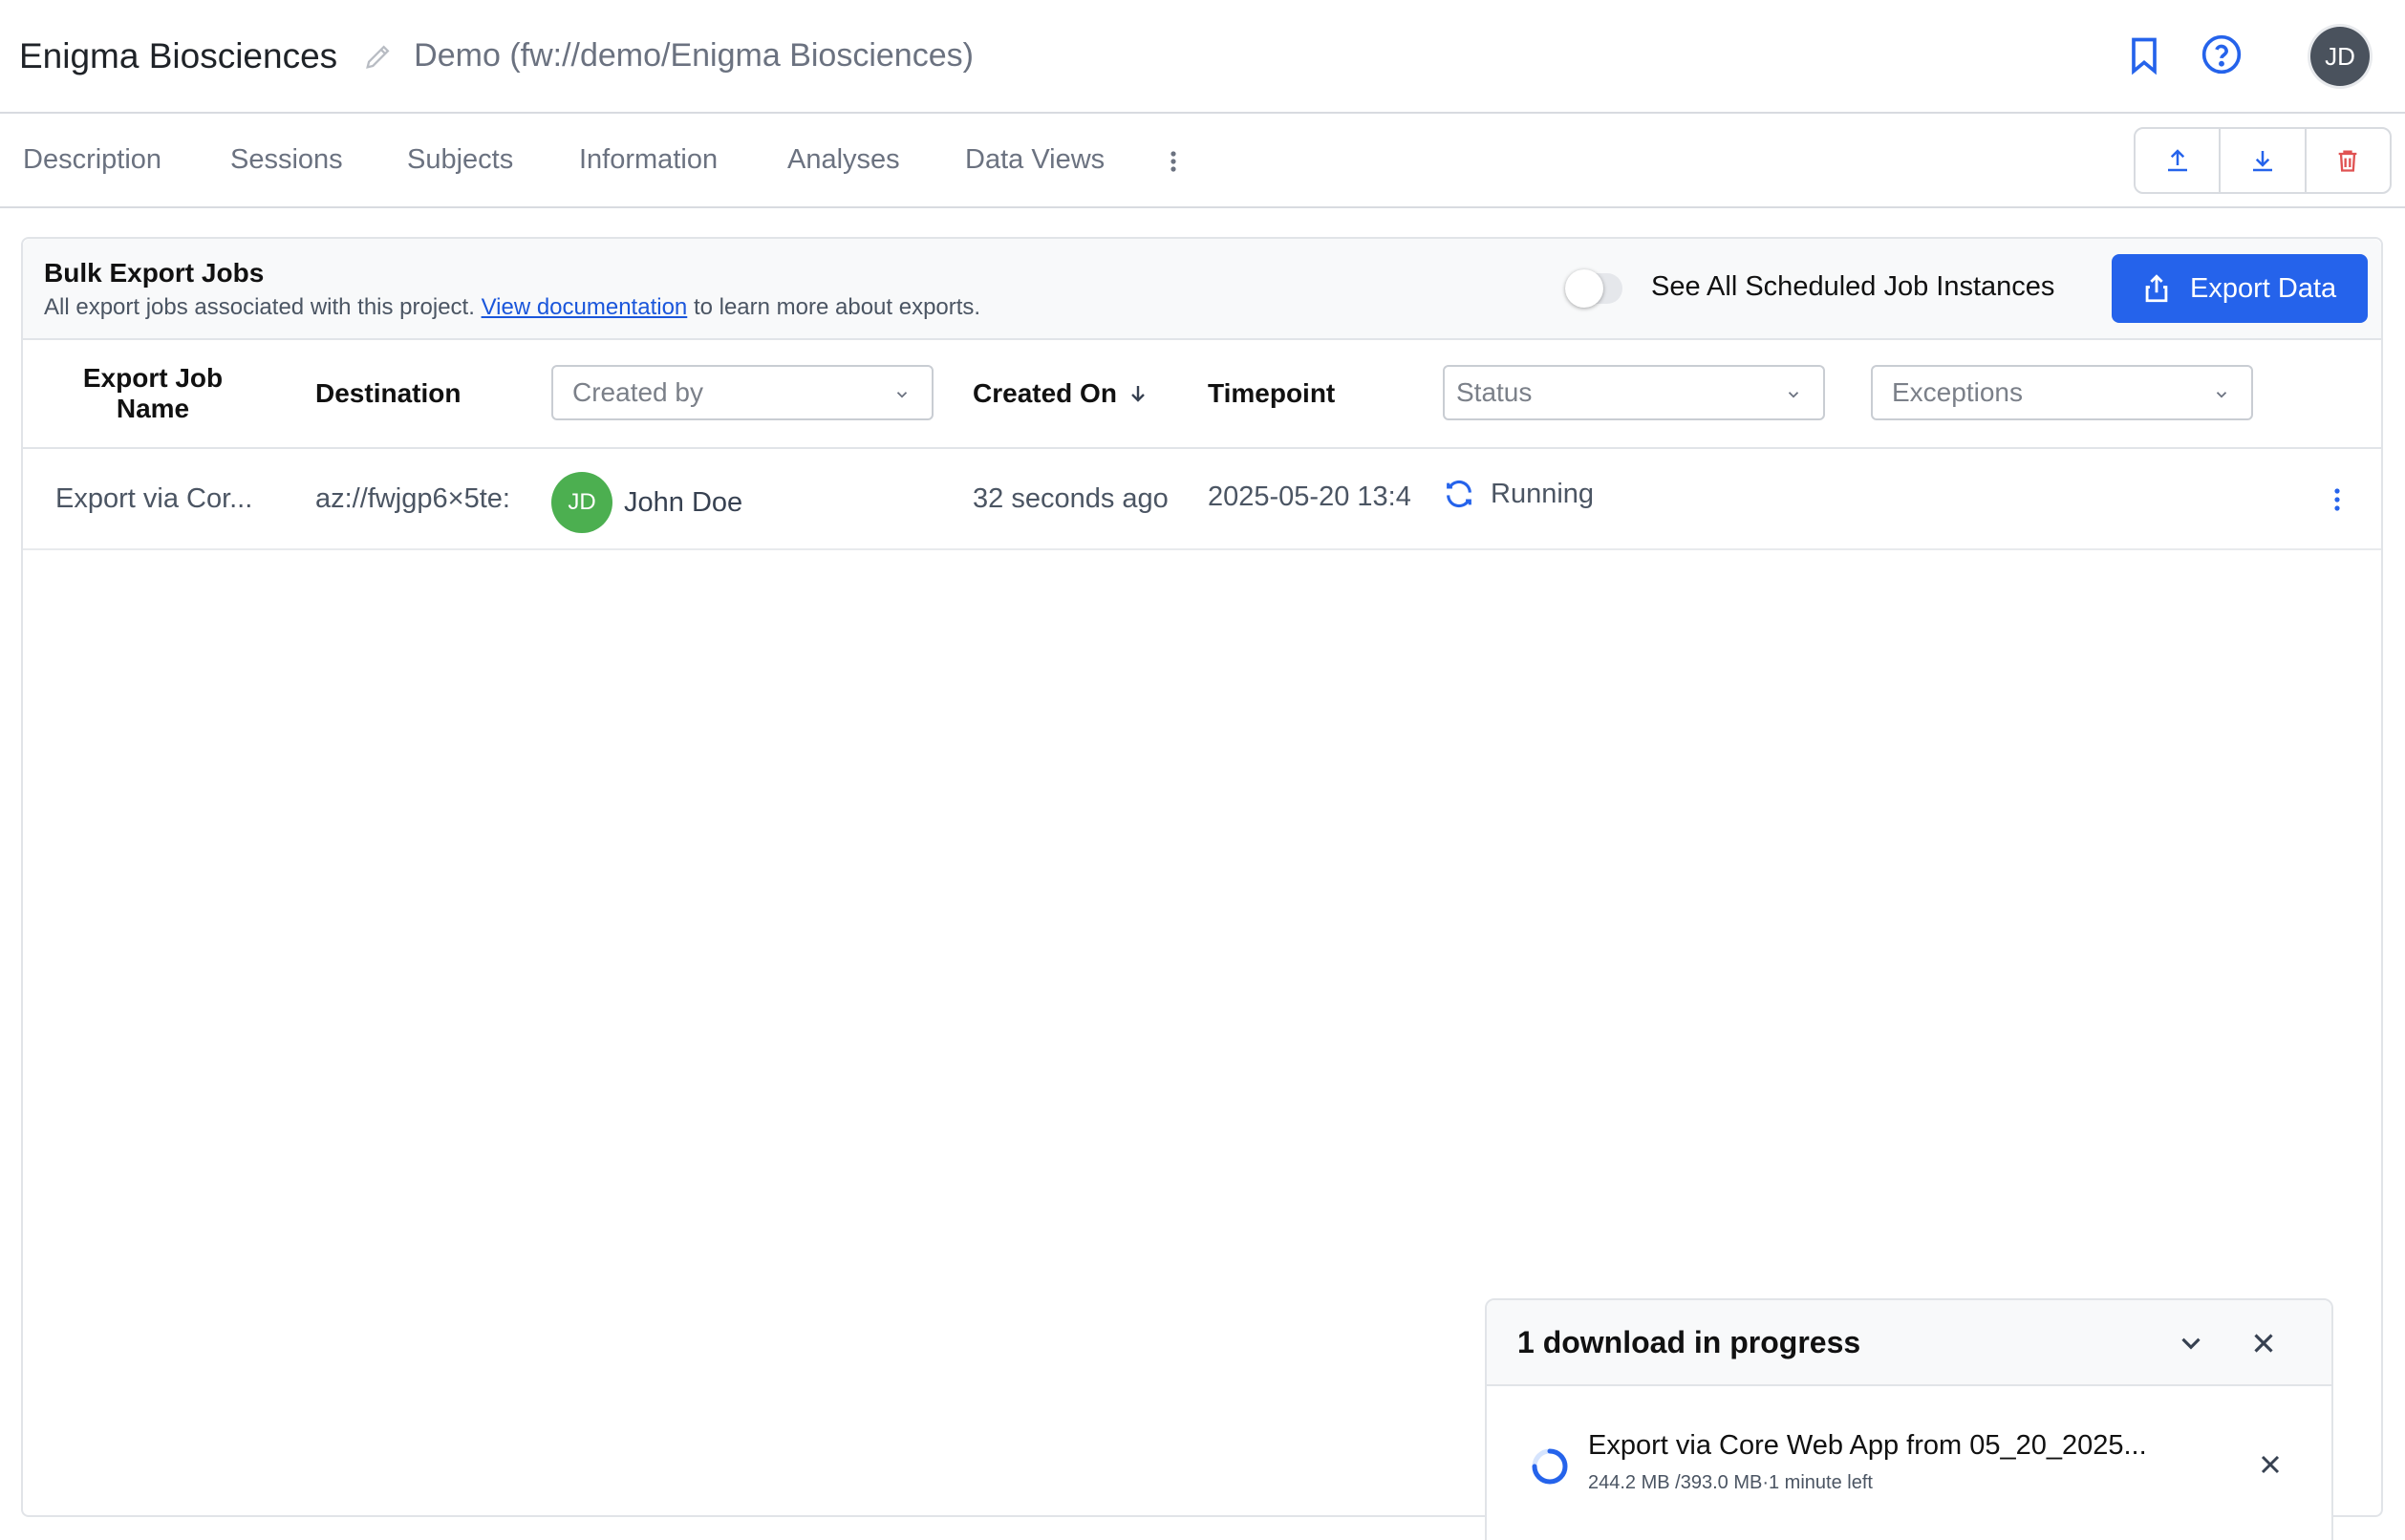 This screenshot has width=2405, height=1540. I want to click on panel-title: Bulk Export Jobs, so click(154, 273).